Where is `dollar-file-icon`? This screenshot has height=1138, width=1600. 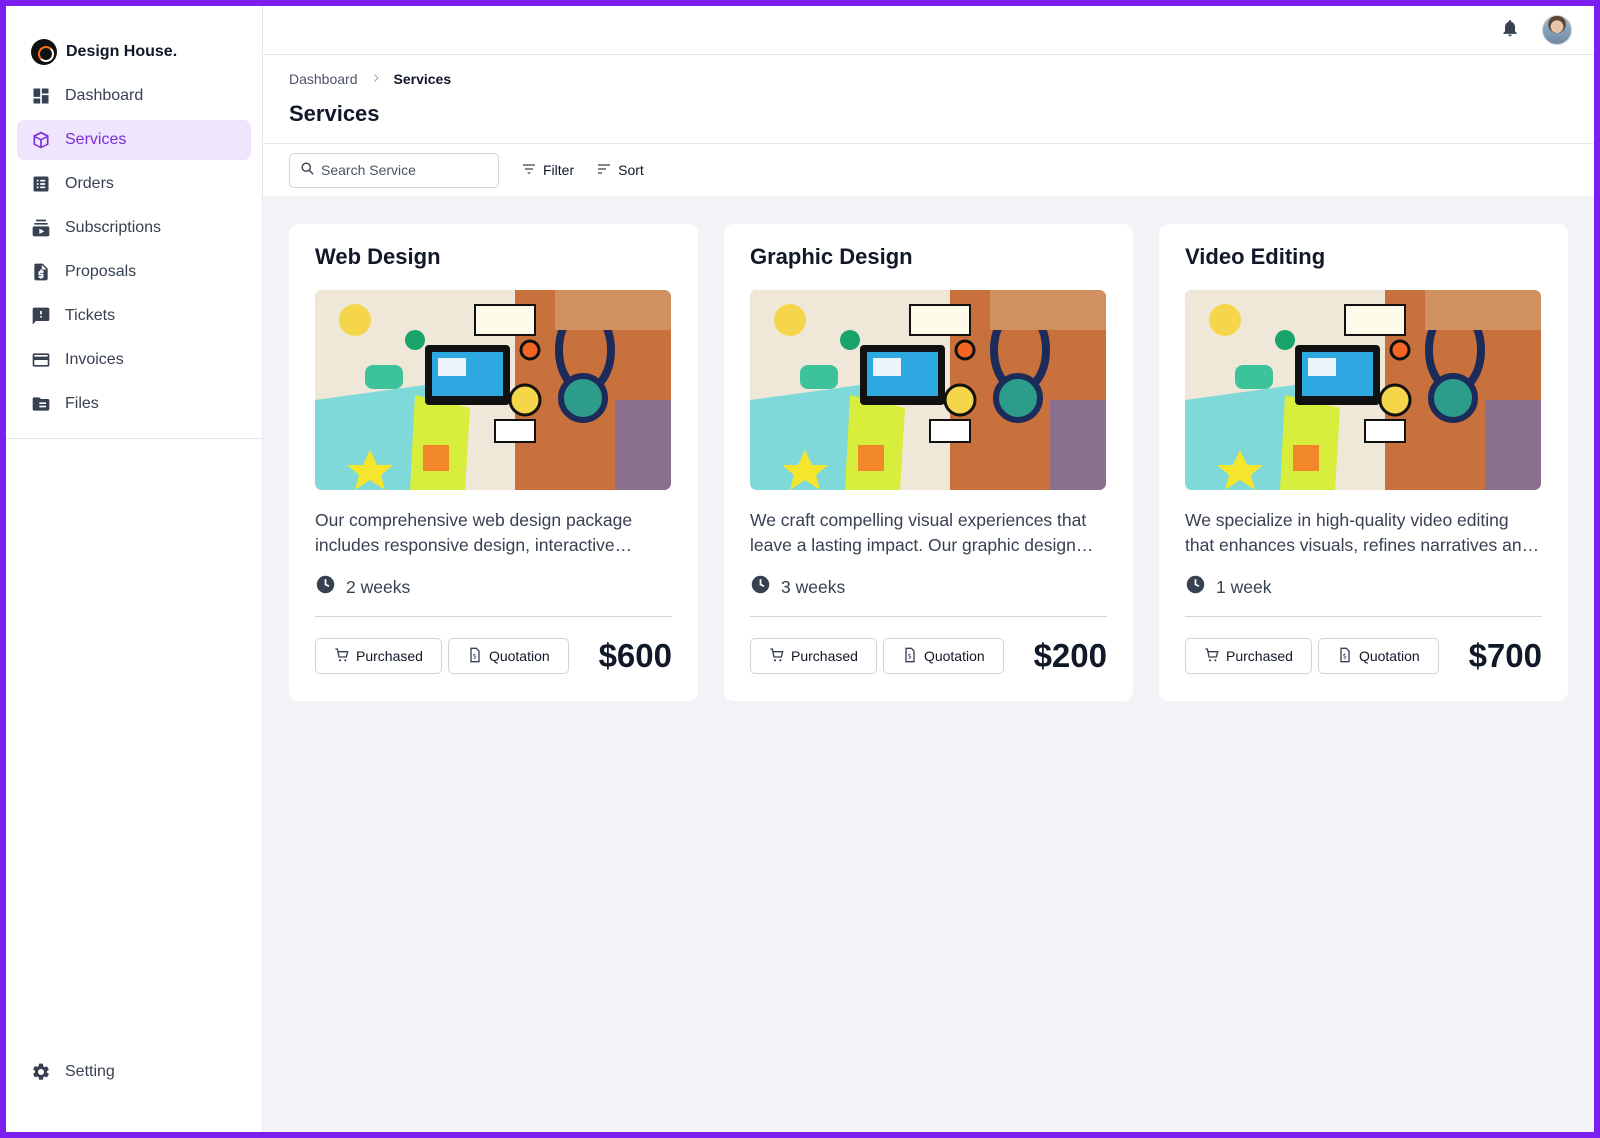
dollar-file-icon is located at coordinates (41, 272).